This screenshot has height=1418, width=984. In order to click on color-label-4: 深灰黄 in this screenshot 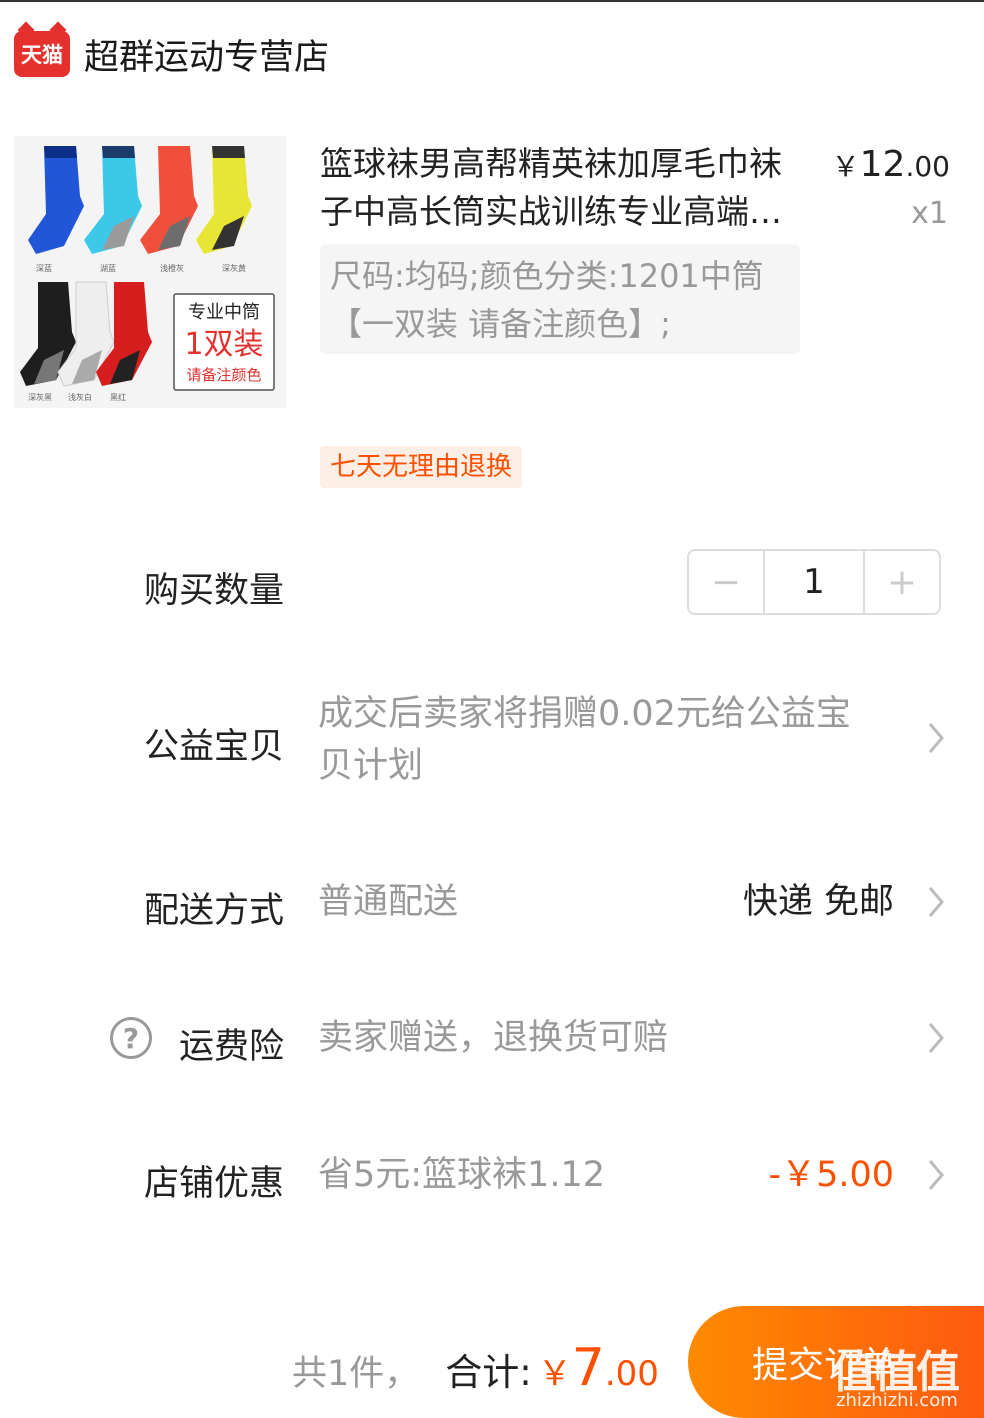, I will do `click(234, 268)`.